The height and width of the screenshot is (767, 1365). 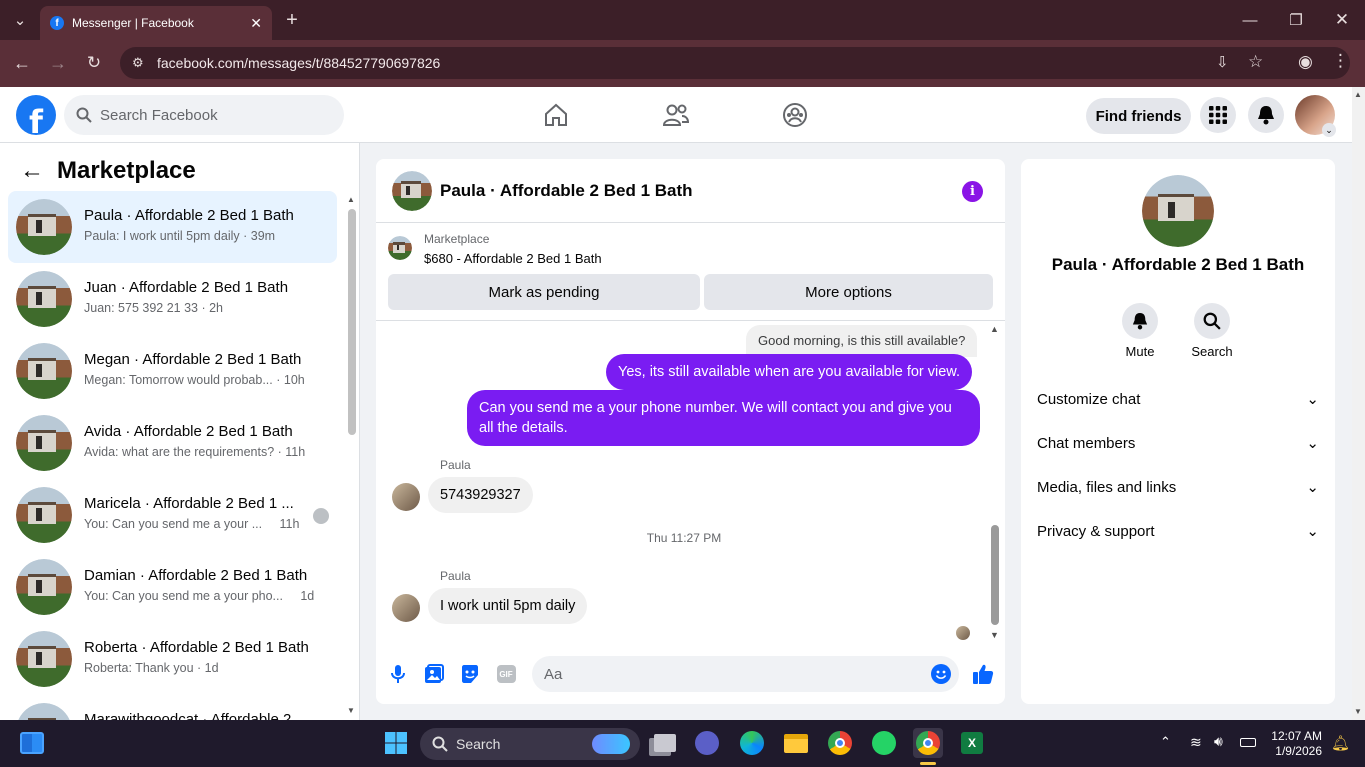 I want to click on facebook-header: f Search Facebook Find friends ⌄, so click(x=676, y=115).